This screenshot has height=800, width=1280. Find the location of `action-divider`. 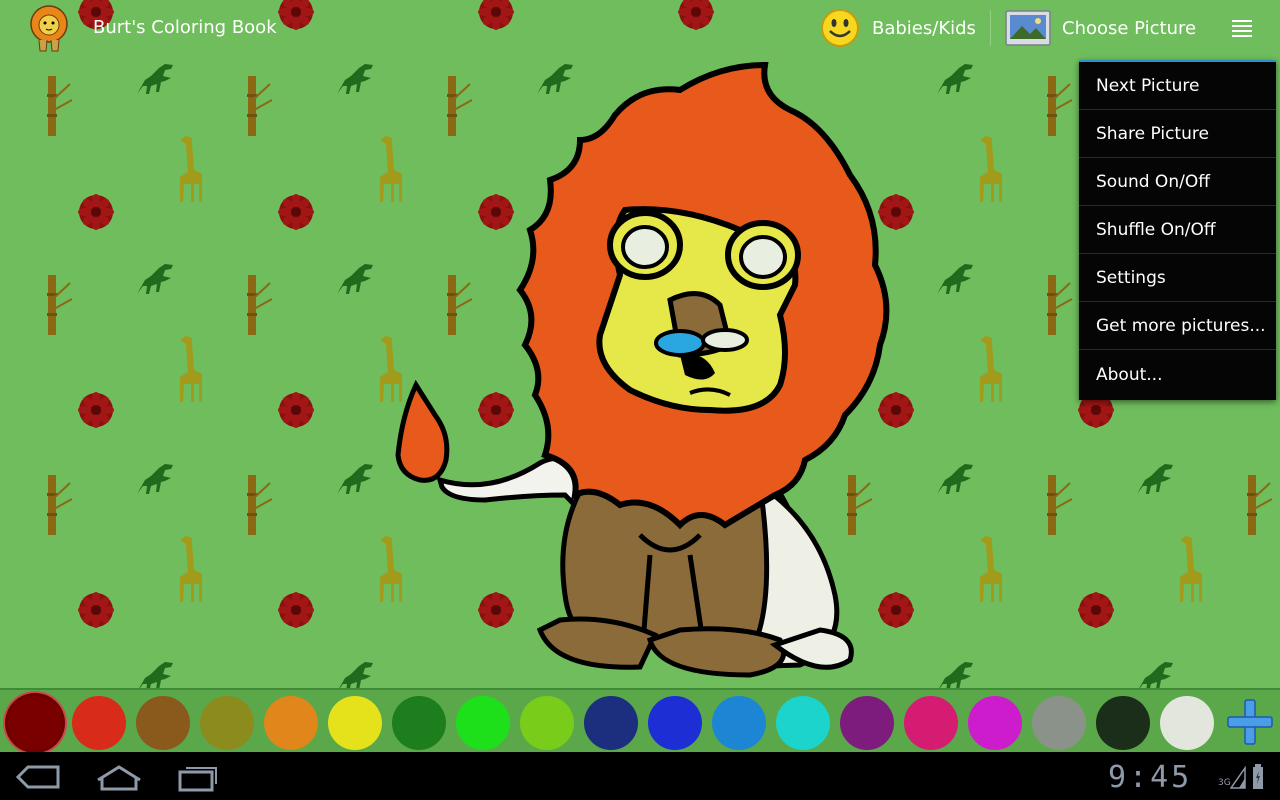

action-divider is located at coordinates (990, 28).